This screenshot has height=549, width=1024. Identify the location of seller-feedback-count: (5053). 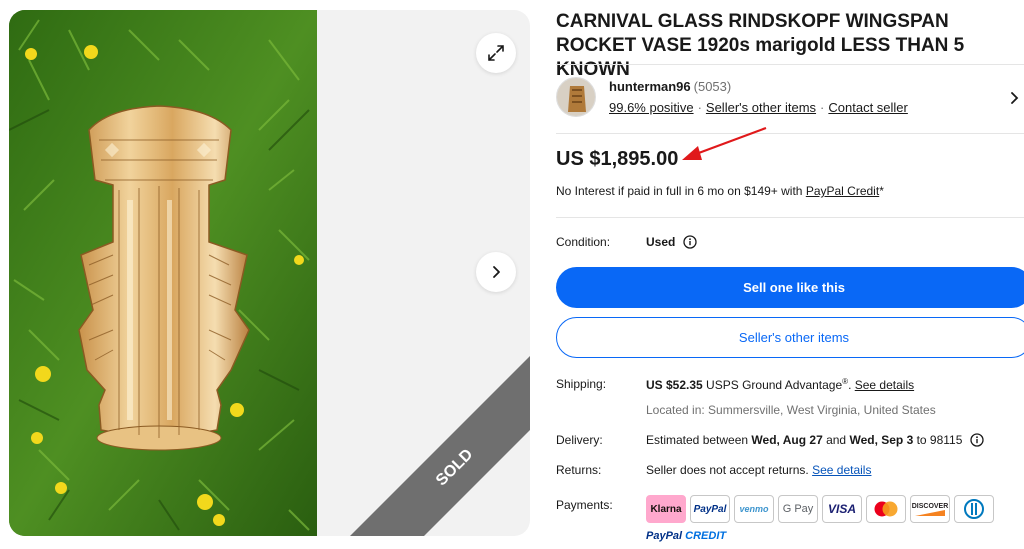
(712, 86).